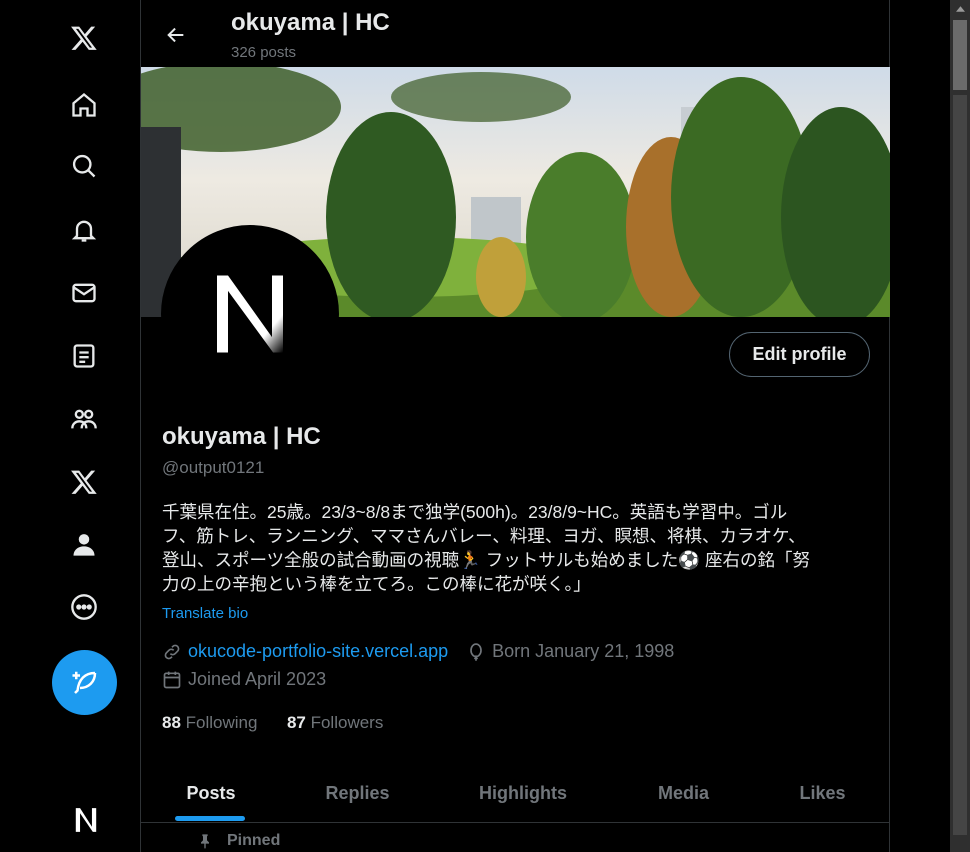 The height and width of the screenshot is (852, 970). I want to click on home-icon, so click(84, 105).